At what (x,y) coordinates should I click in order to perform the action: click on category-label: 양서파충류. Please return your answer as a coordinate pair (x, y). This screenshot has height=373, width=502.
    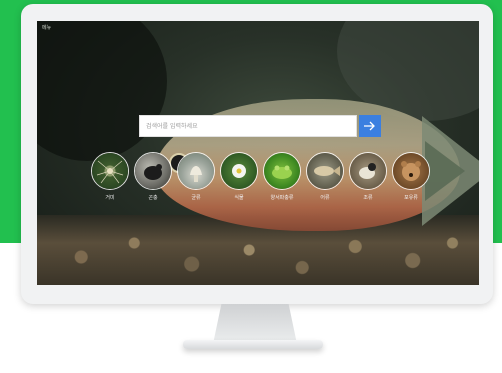
    Looking at the image, I should click on (282, 198).